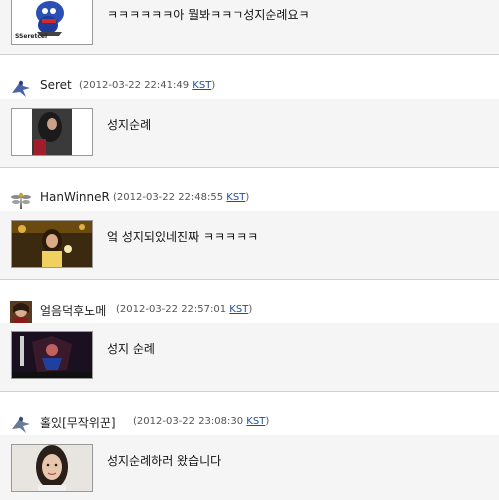 The height and width of the screenshot is (500, 499). Describe the element at coordinates (78, 422) in the screenshot. I see `comment-username: 홀있[무작위꾼]` at that location.